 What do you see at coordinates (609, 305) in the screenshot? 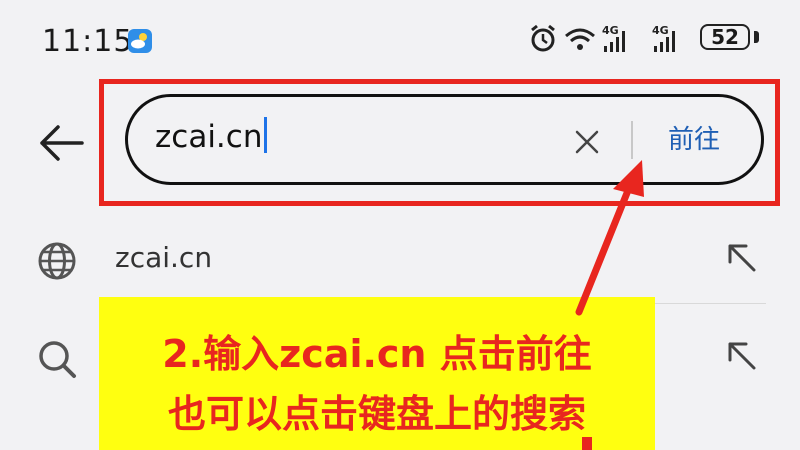
I see `annotation-arrow` at bounding box center [609, 305].